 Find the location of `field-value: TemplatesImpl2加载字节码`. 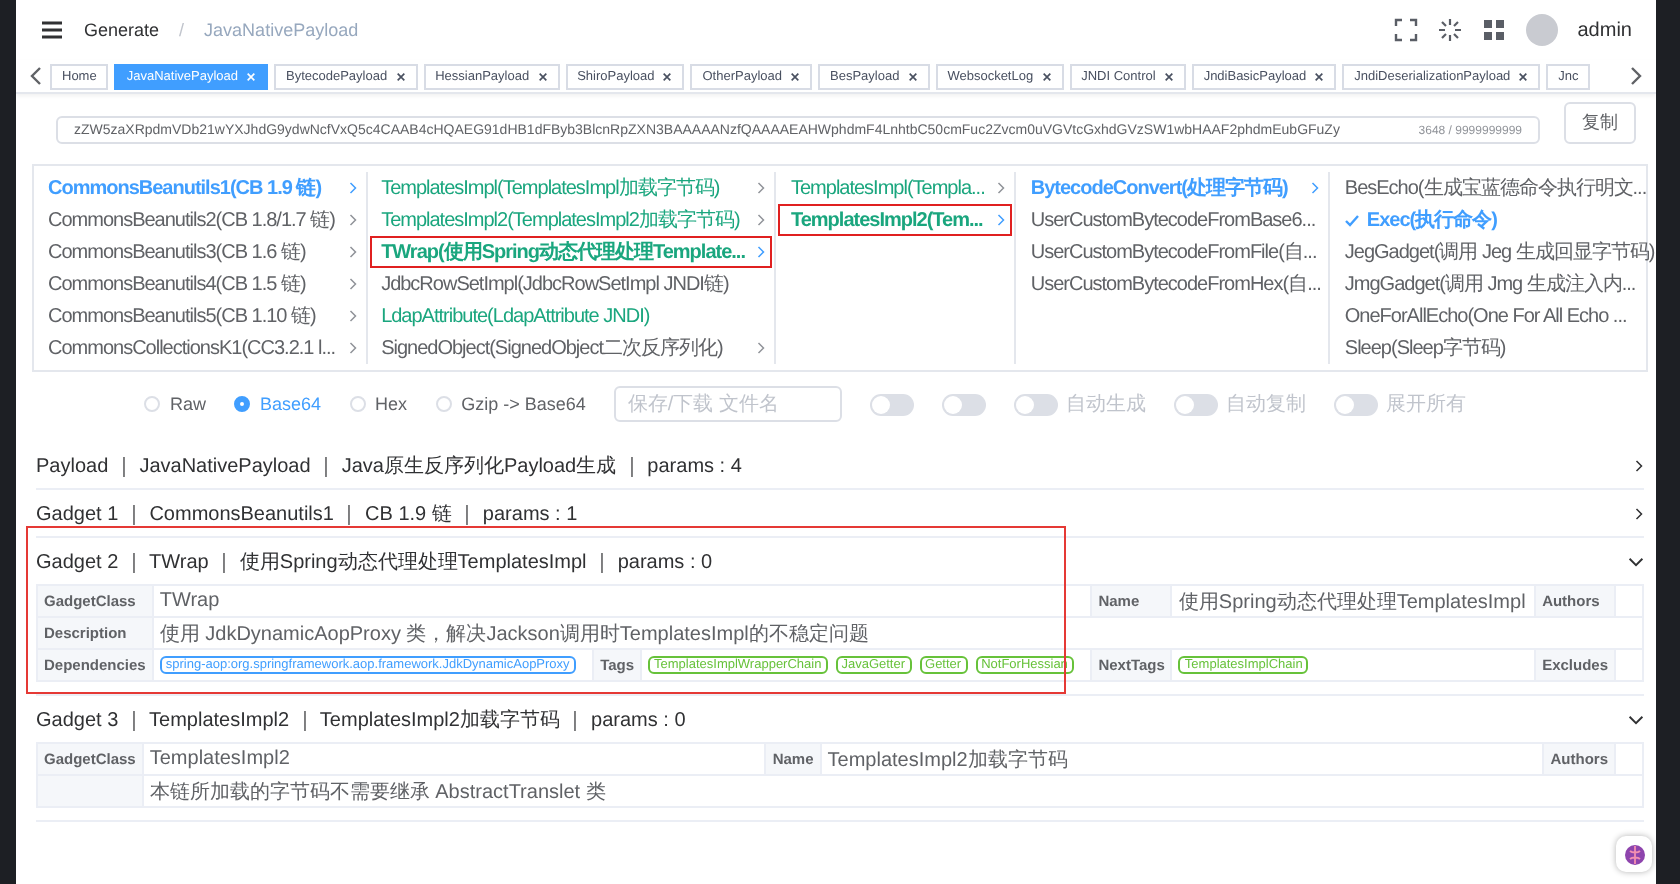

field-value: TemplatesImpl2加载字节码 is located at coordinates (1183, 760).